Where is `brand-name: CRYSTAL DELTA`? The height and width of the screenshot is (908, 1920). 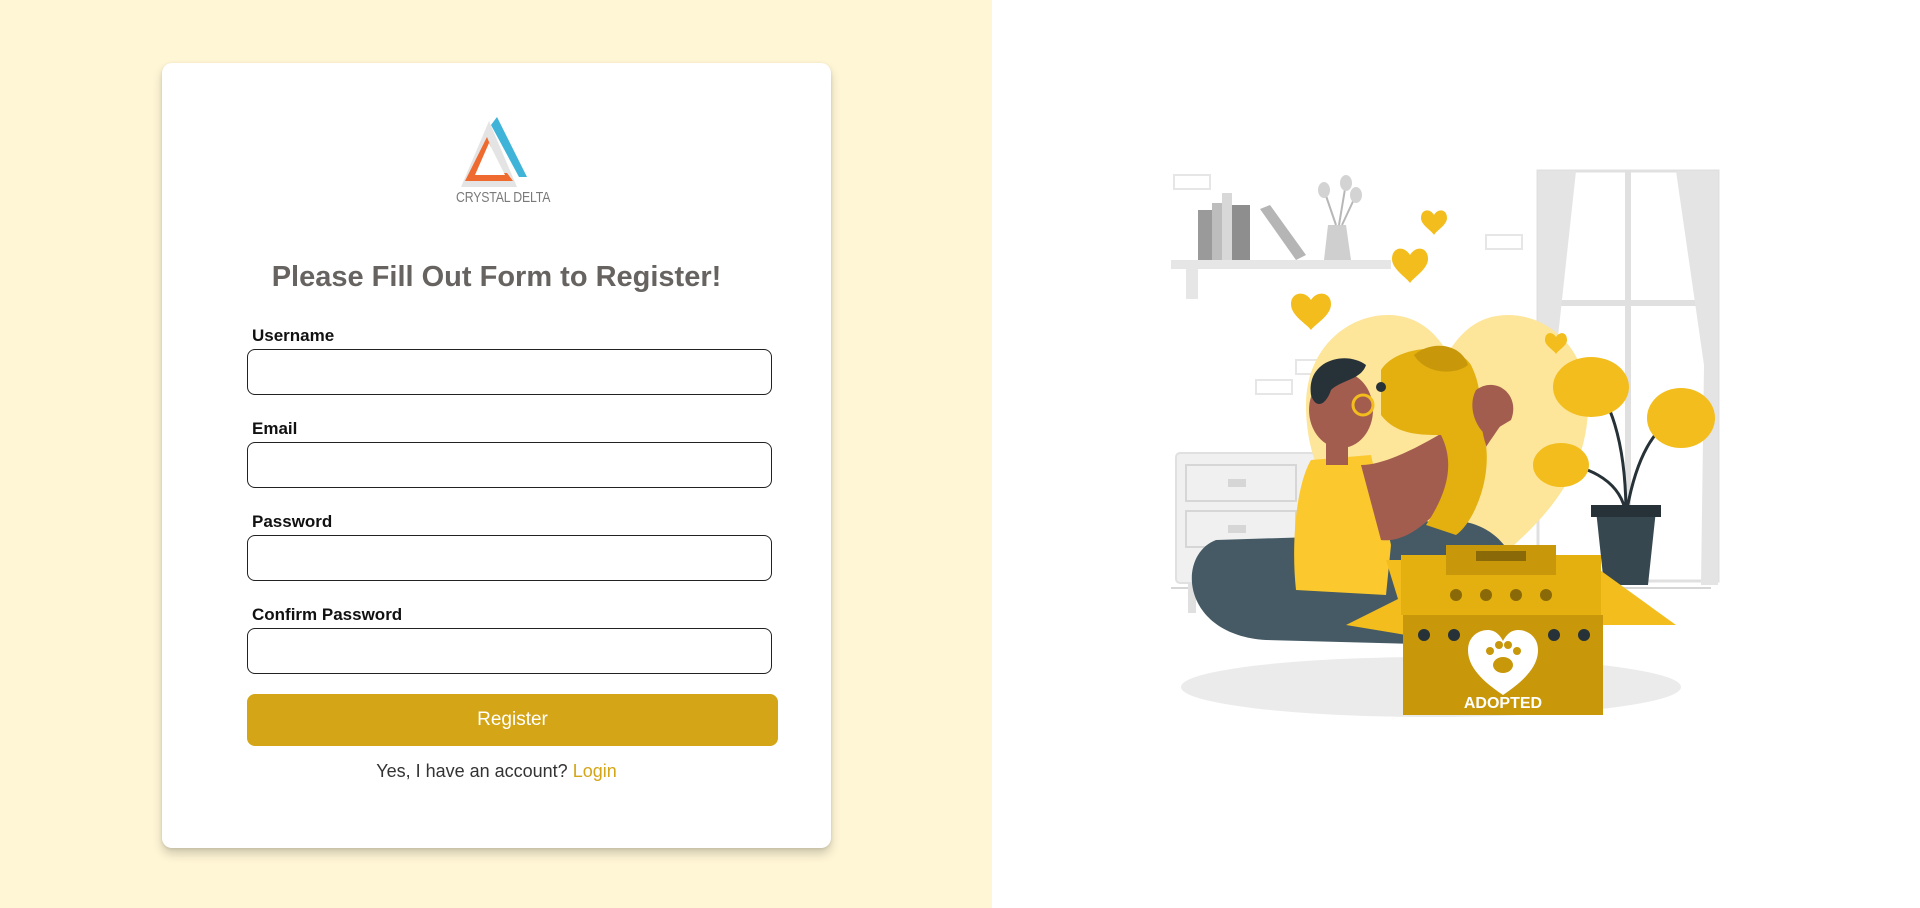
brand-name: CRYSTAL DELTA is located at coordinates (503, 197).